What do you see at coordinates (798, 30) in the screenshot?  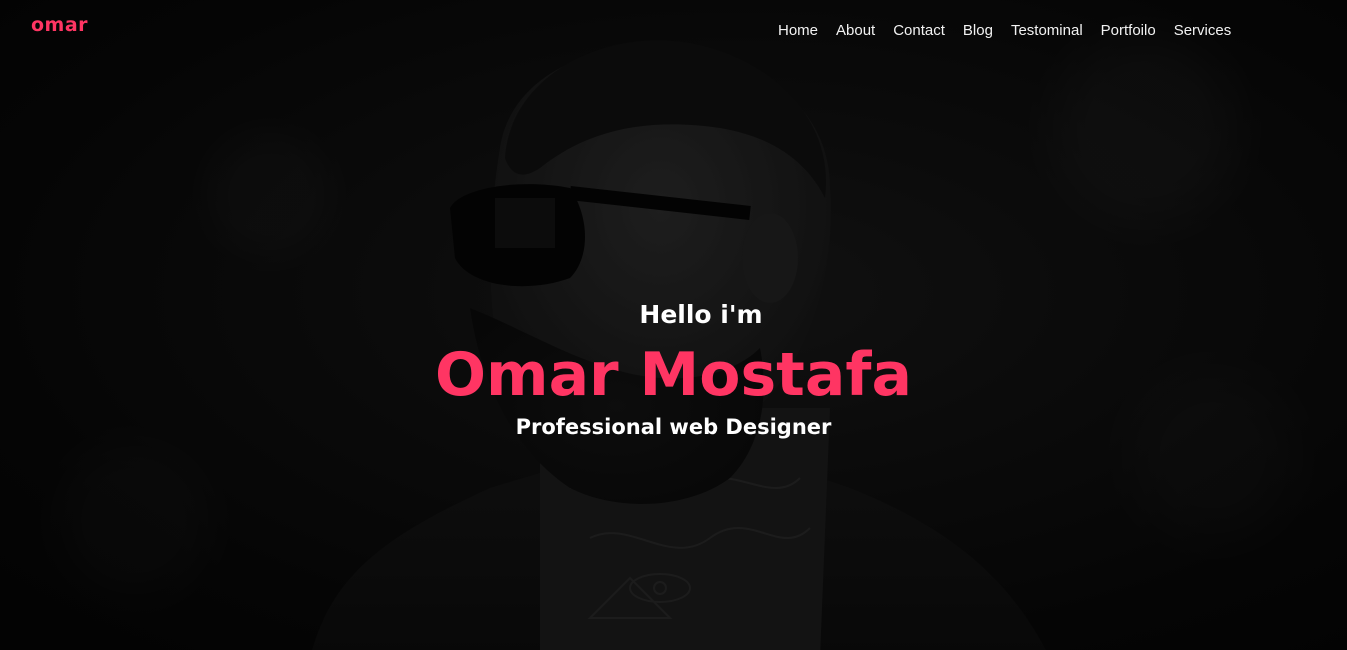 I see `nav-link-home: Home` at bounding box center [798, 30].